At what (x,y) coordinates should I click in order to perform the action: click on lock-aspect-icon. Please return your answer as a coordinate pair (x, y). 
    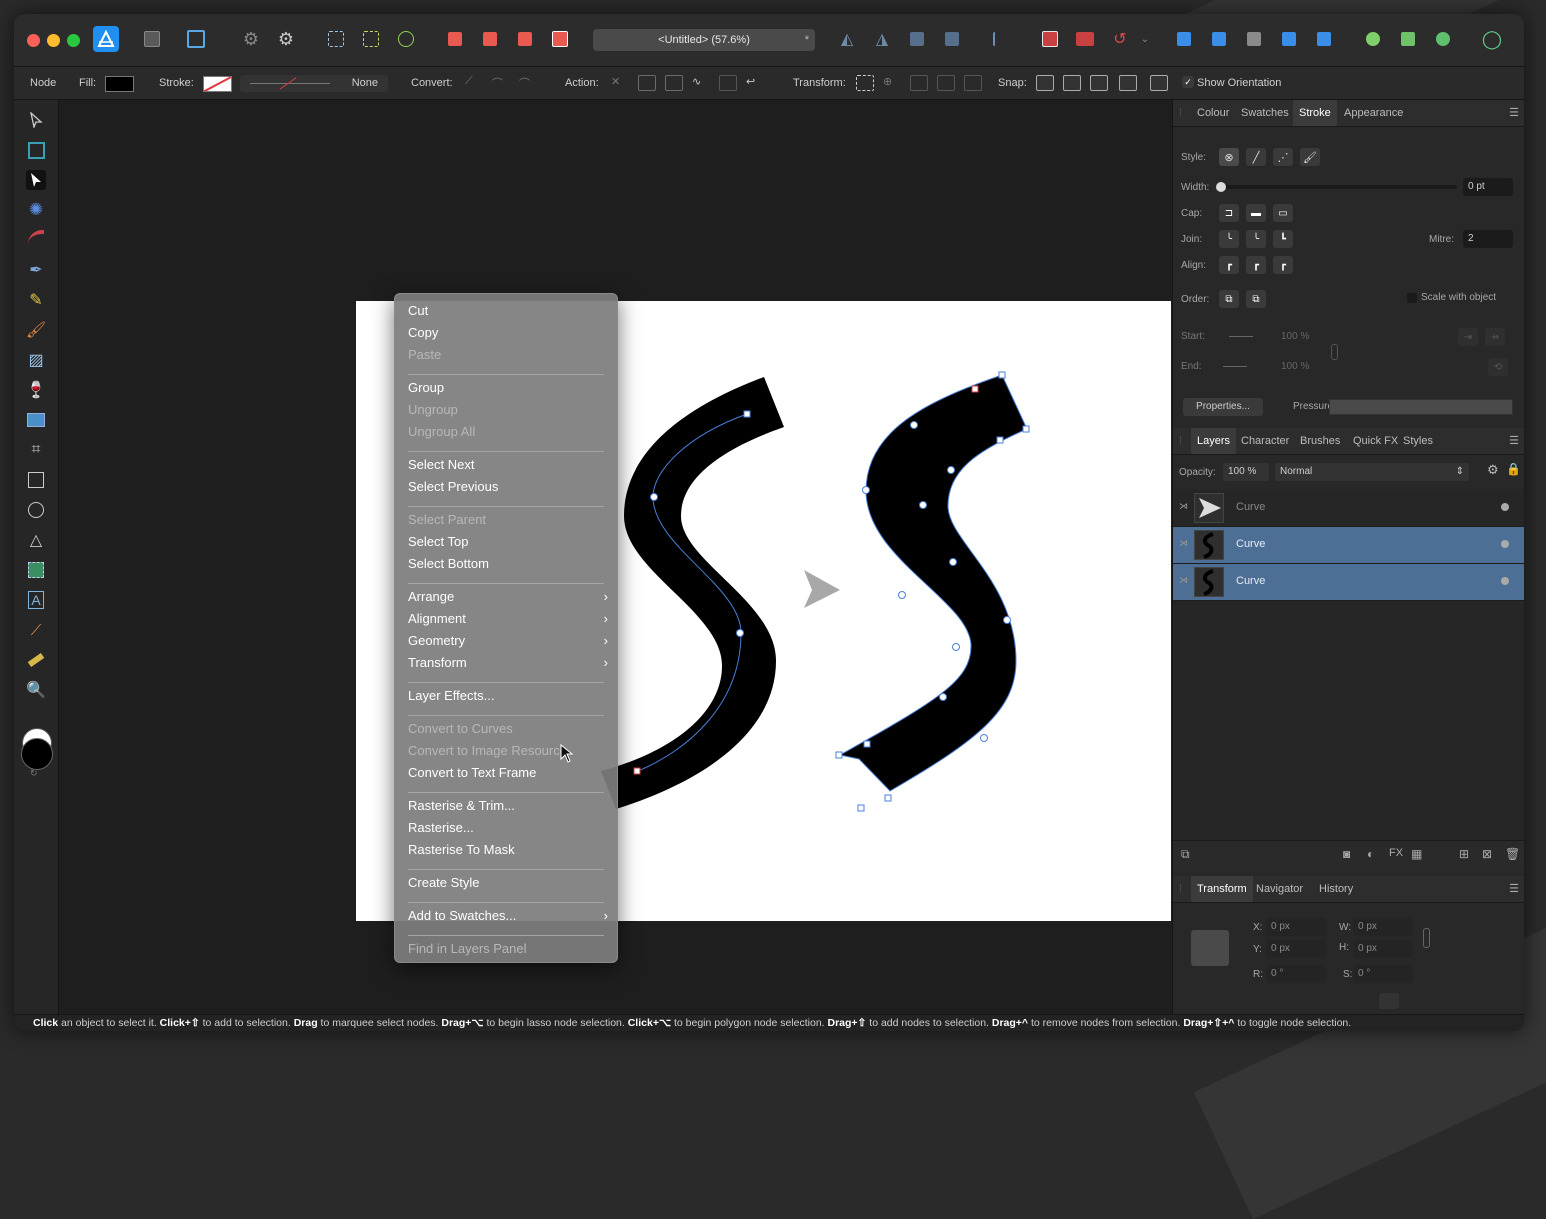
    Looking at the image, I should click on (1426, 938).